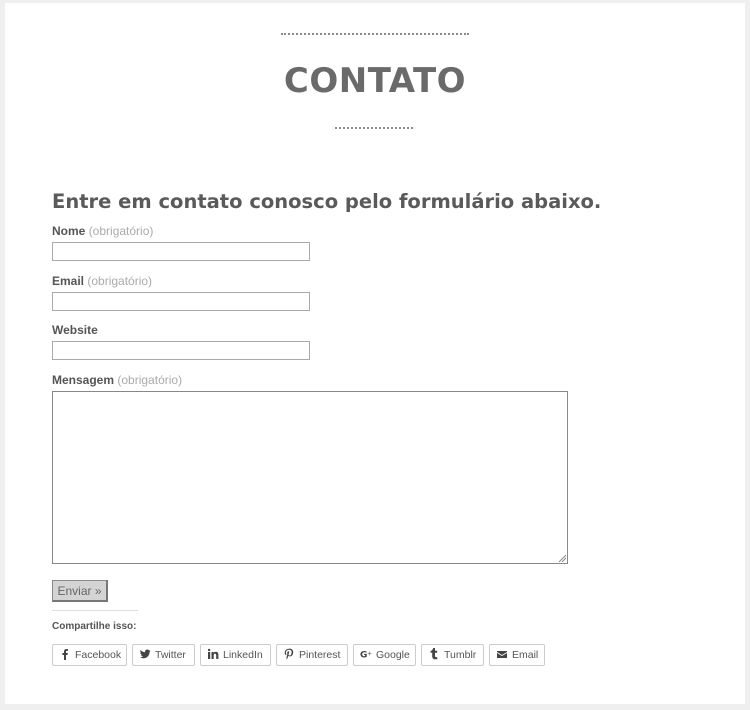 Image resolution: width=750 pixels, height=710 pixels. I want to click on share-linkedin-button: LinkedIn, so click(235, 655).